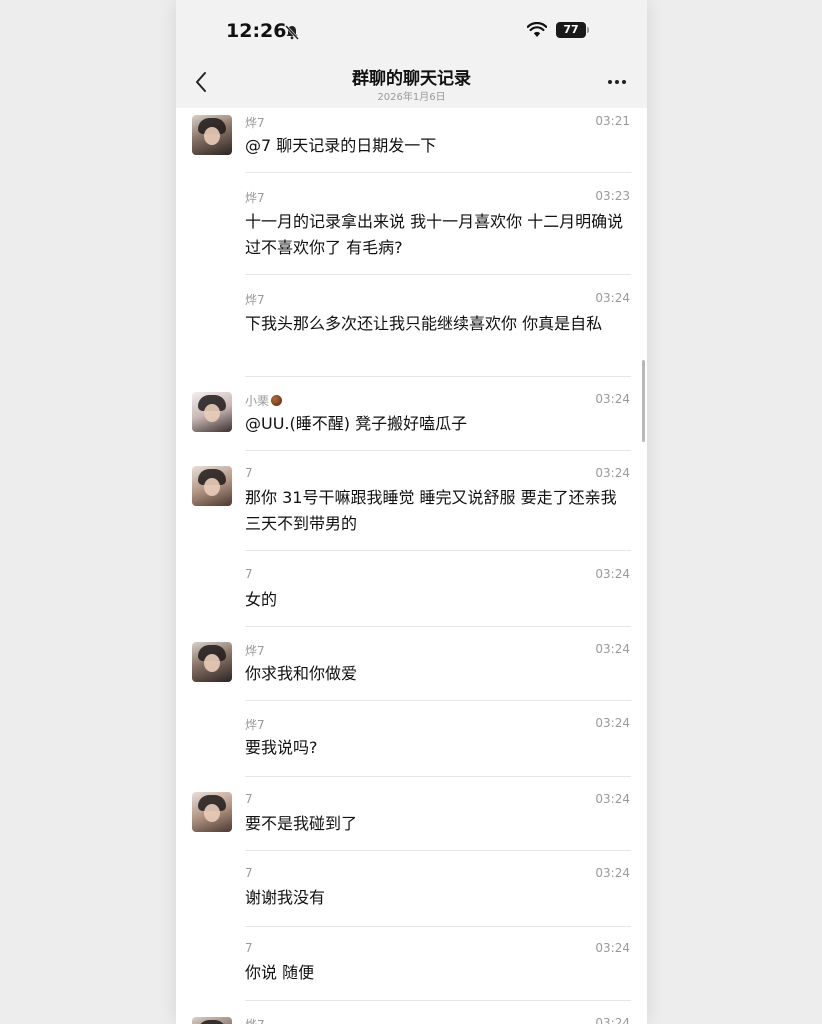 This screenshot has width=822, height=1024. I want to click on chat-message: 烨7 03:24 要我说吗?, so click(411, 744).